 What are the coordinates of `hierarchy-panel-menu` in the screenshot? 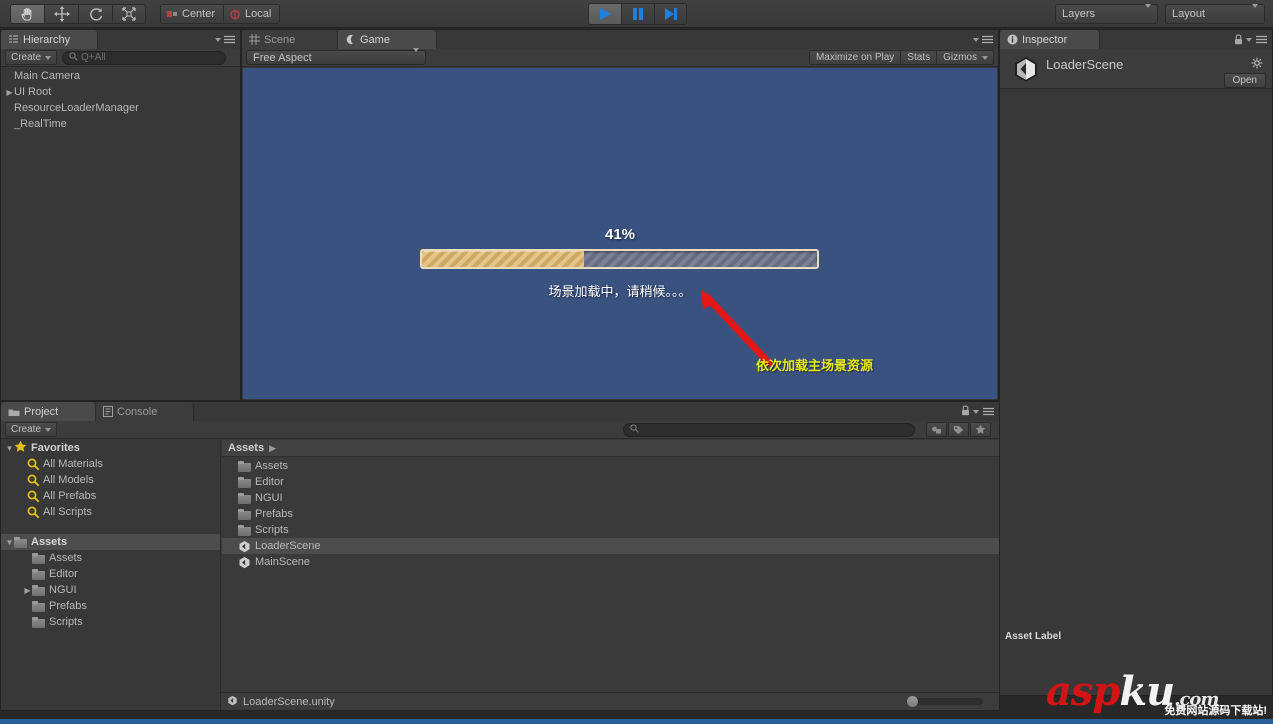 It's located at (227, 39).